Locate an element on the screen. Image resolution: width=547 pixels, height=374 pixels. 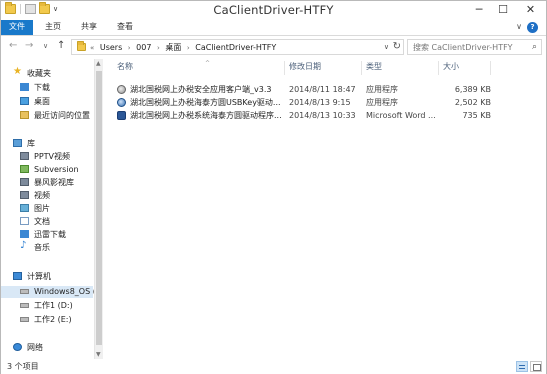
sidebar-item-pptv: PPTV视频 is located at coordinates (47, 157).